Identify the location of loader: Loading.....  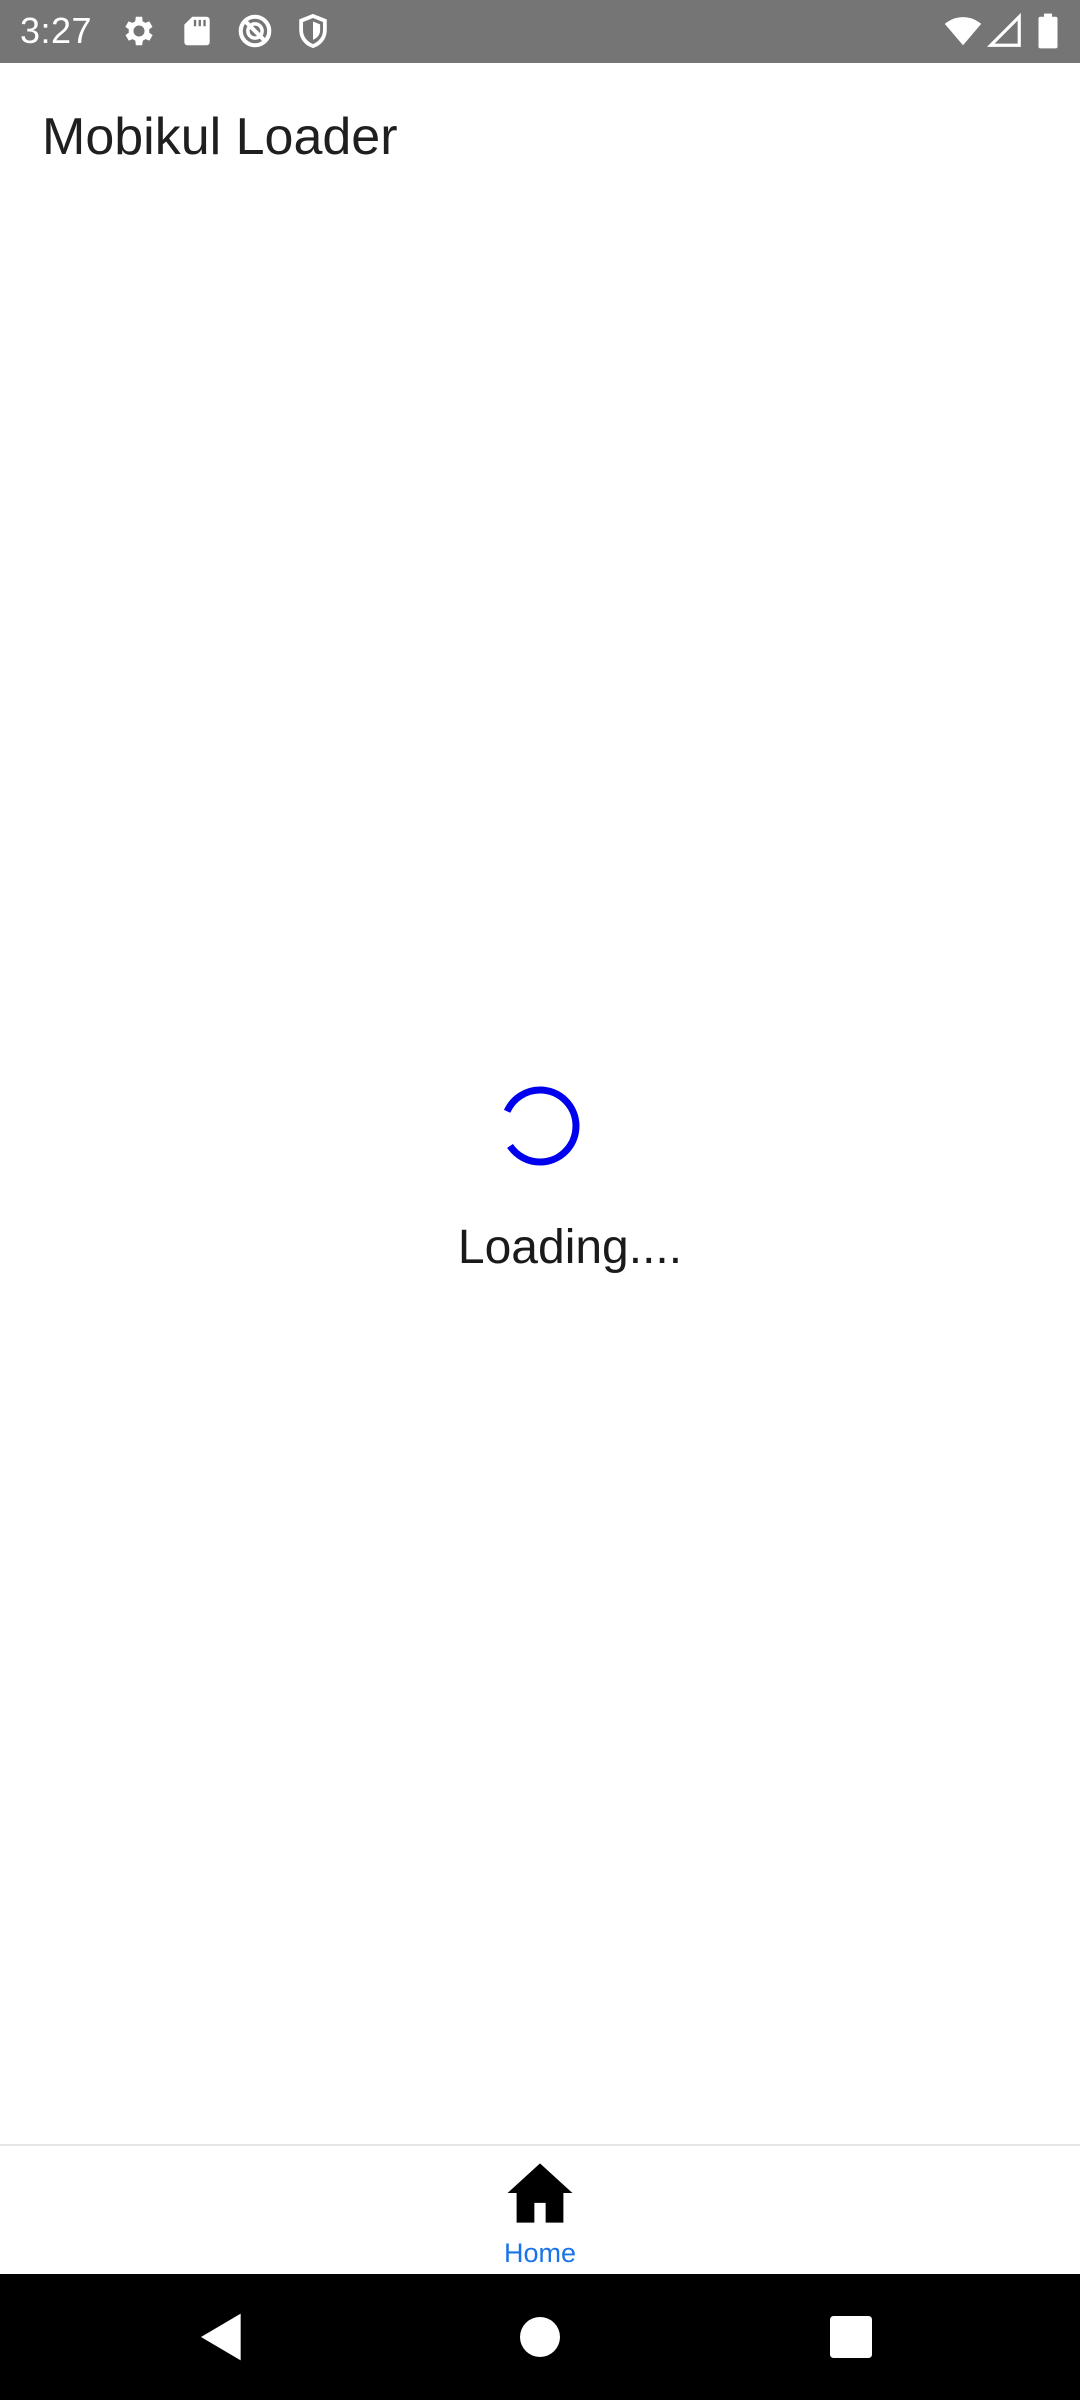
(540, 1200).